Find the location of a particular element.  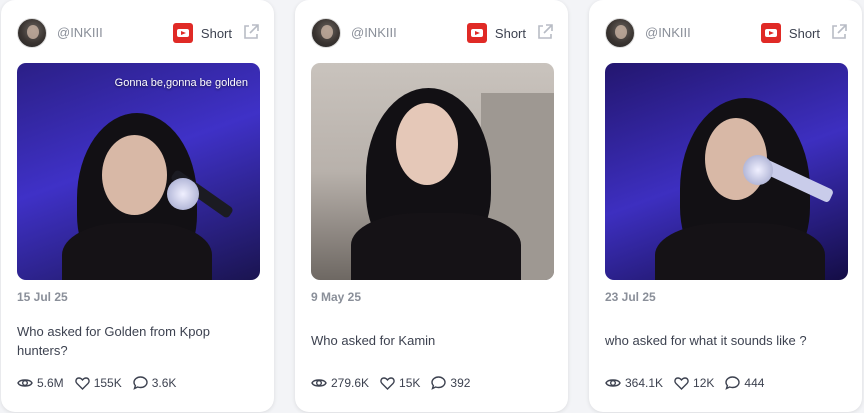

comments-stat: 392 is located at coordinates (450, 383).